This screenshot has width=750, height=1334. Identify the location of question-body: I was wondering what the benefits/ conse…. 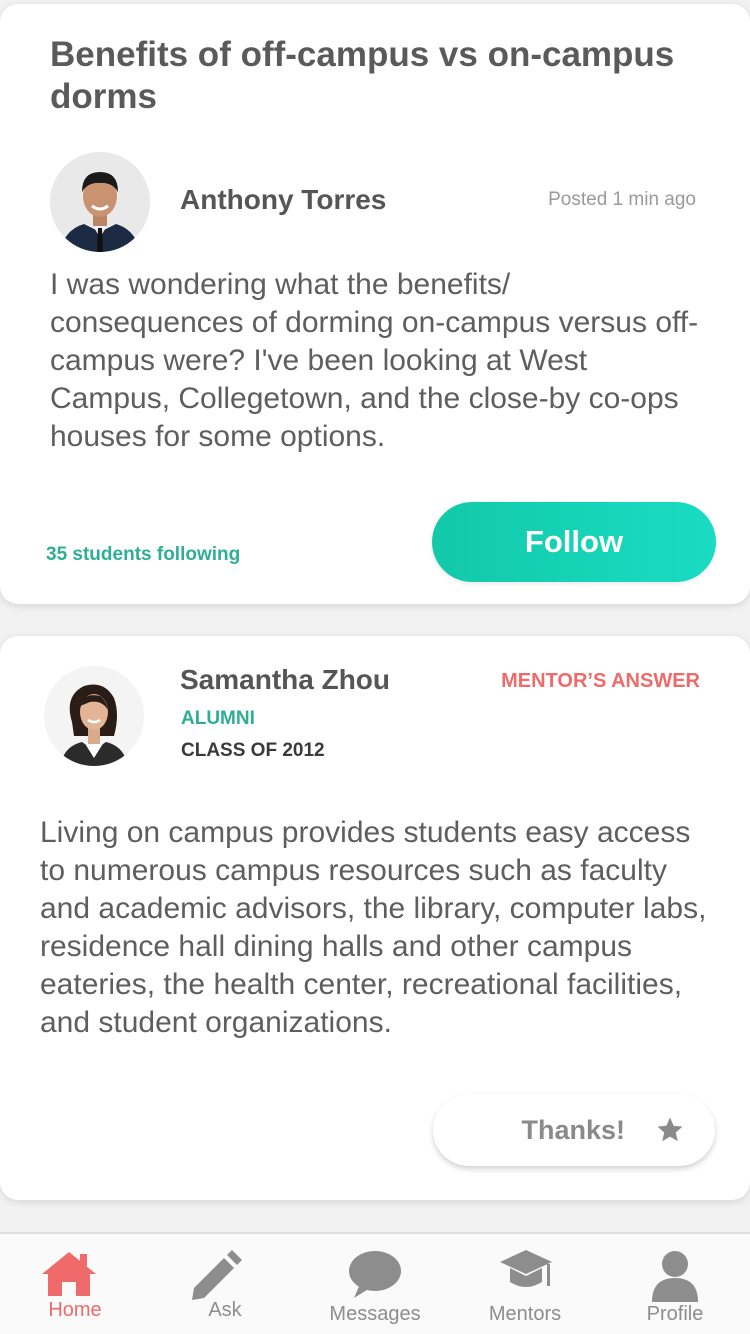
(374, 360).